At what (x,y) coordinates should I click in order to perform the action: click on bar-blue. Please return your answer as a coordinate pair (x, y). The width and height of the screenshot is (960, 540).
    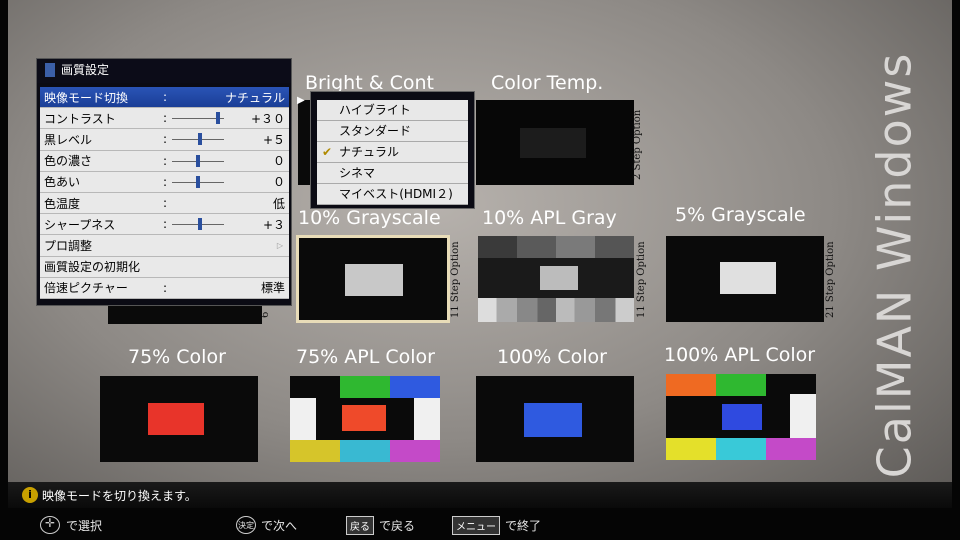
    Looking at the image, I should click on (415, 387).